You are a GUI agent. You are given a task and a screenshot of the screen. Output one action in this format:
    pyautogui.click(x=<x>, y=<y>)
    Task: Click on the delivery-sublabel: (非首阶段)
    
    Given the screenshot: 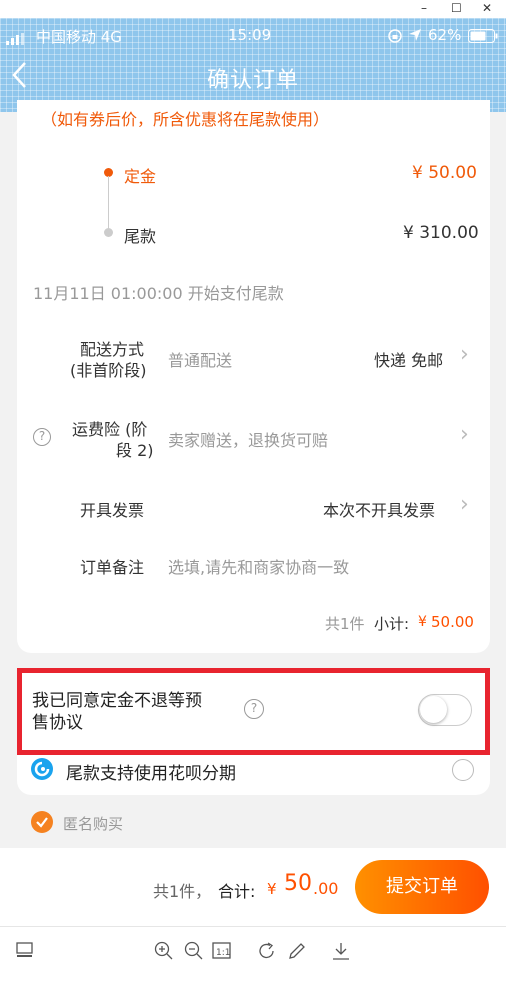 What is the action you would take?
    pyautogui.click(x=108, y=370)
    